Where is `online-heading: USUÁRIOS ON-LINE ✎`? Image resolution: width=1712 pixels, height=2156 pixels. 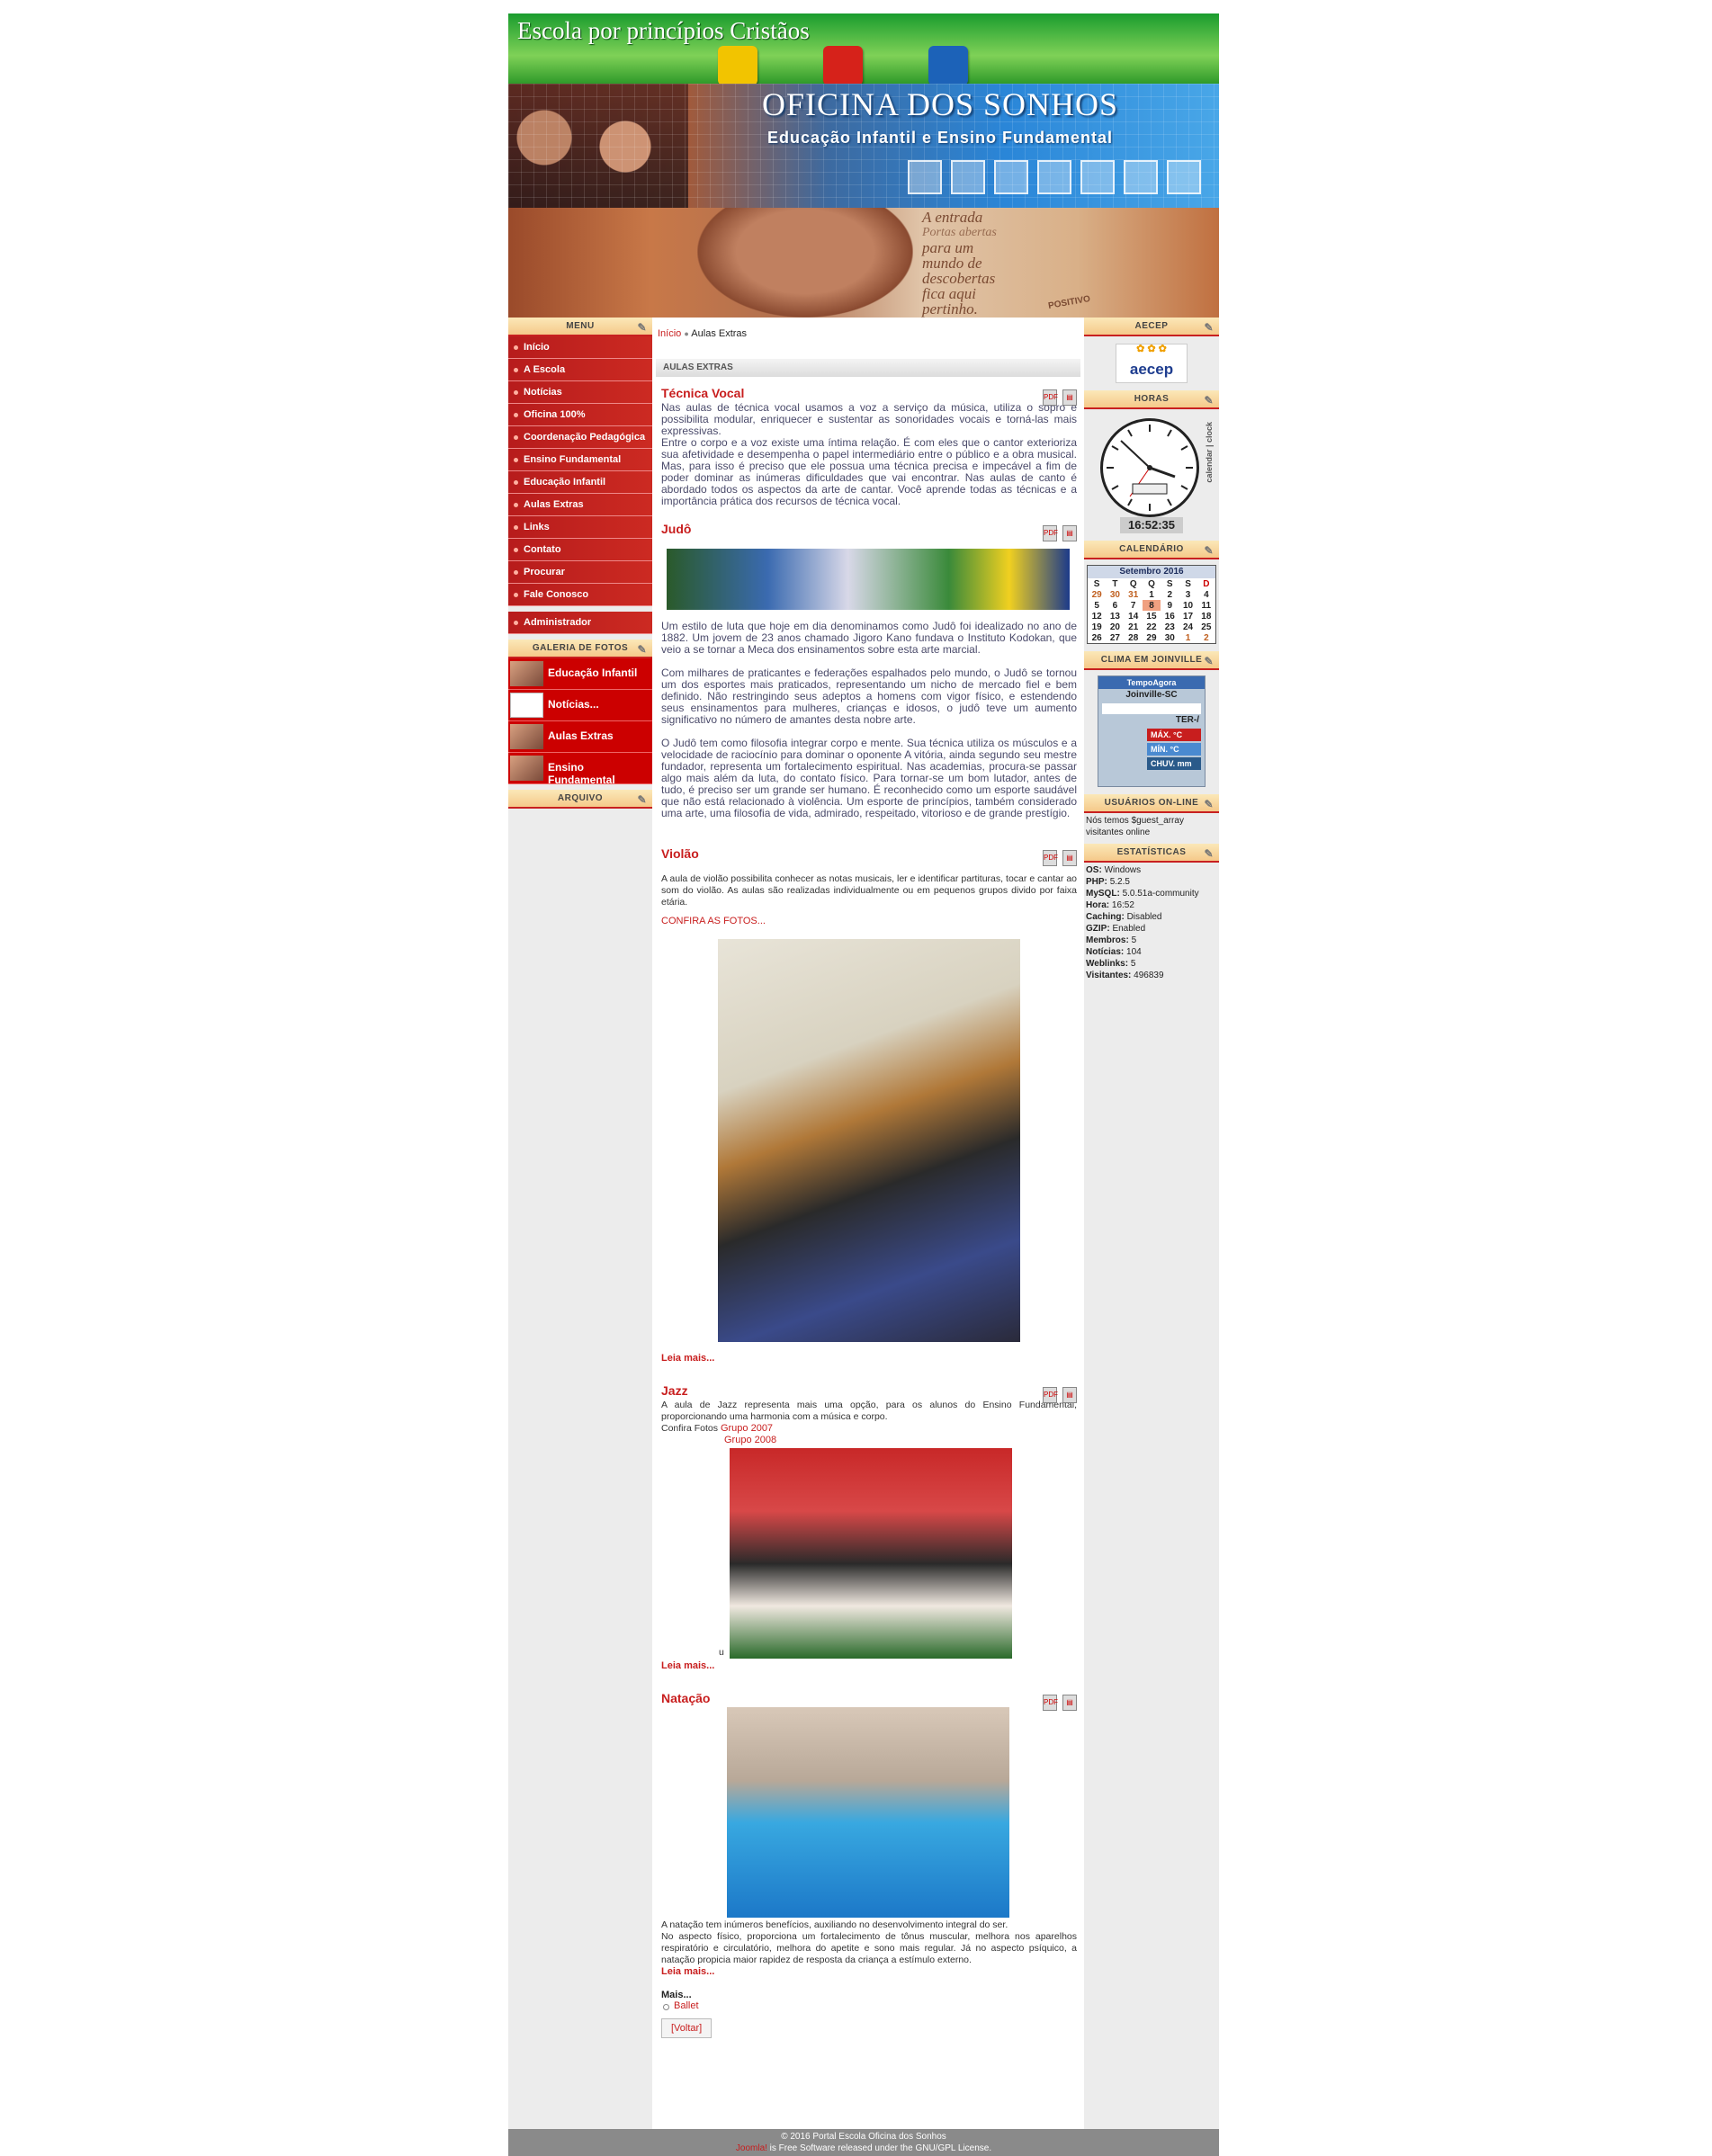
online-heading: USUÁRIOS ON-LINE ✎ is located at coordinates (1151, 803).